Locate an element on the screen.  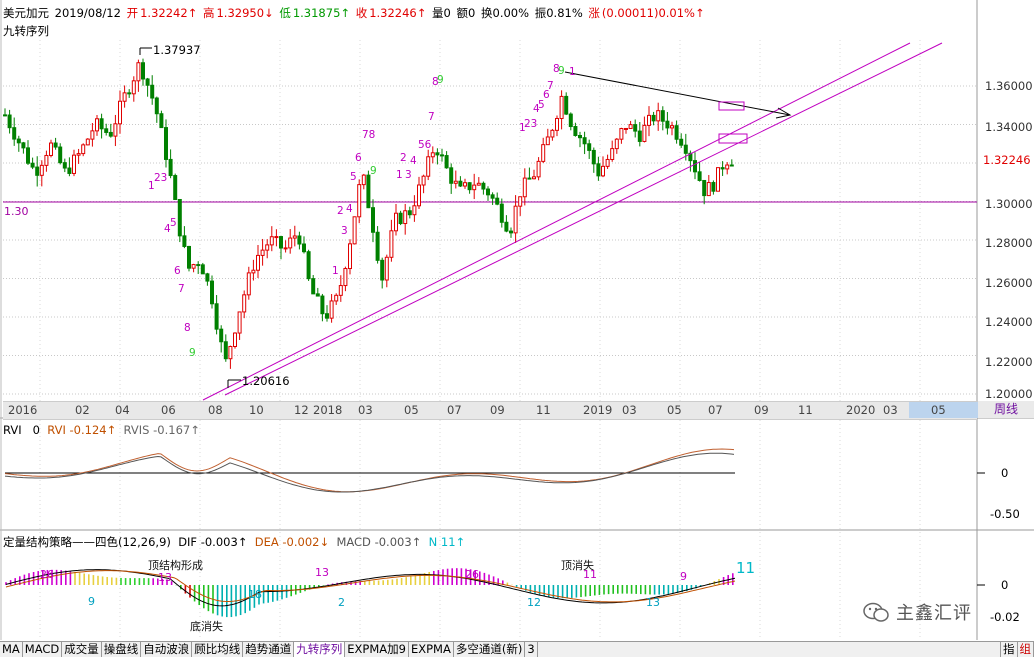
time-tick-label: 05 is located at coordinates (411, 410).